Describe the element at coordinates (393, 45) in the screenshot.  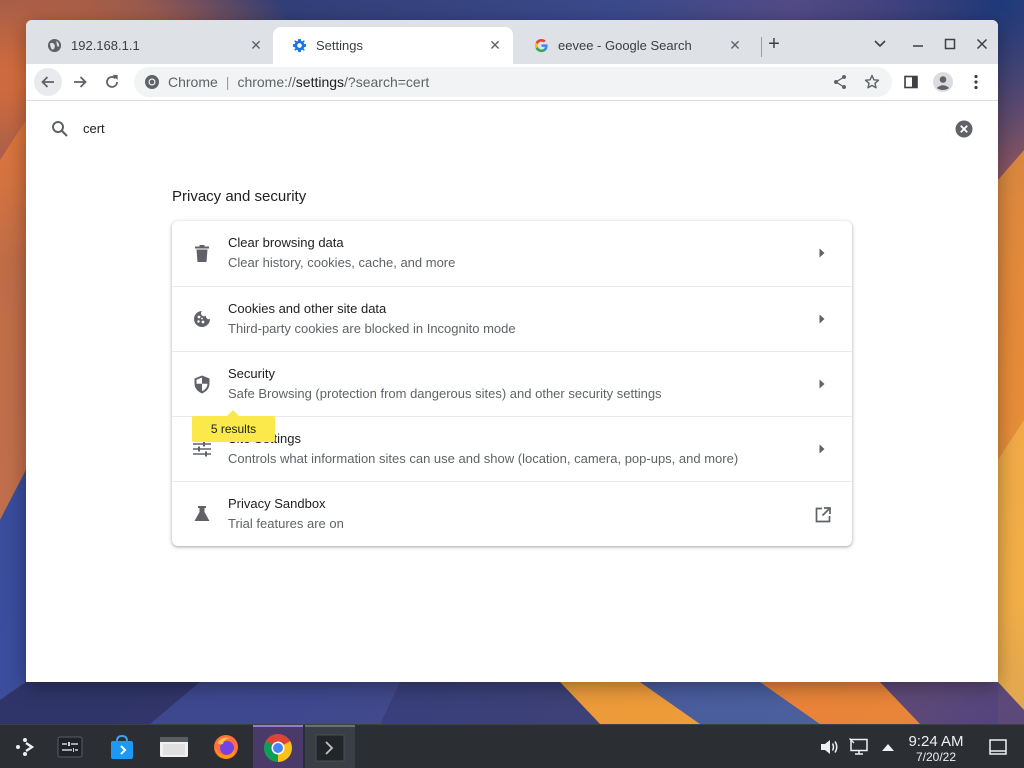
I see `tab-settings: Settings ✕` at that location.